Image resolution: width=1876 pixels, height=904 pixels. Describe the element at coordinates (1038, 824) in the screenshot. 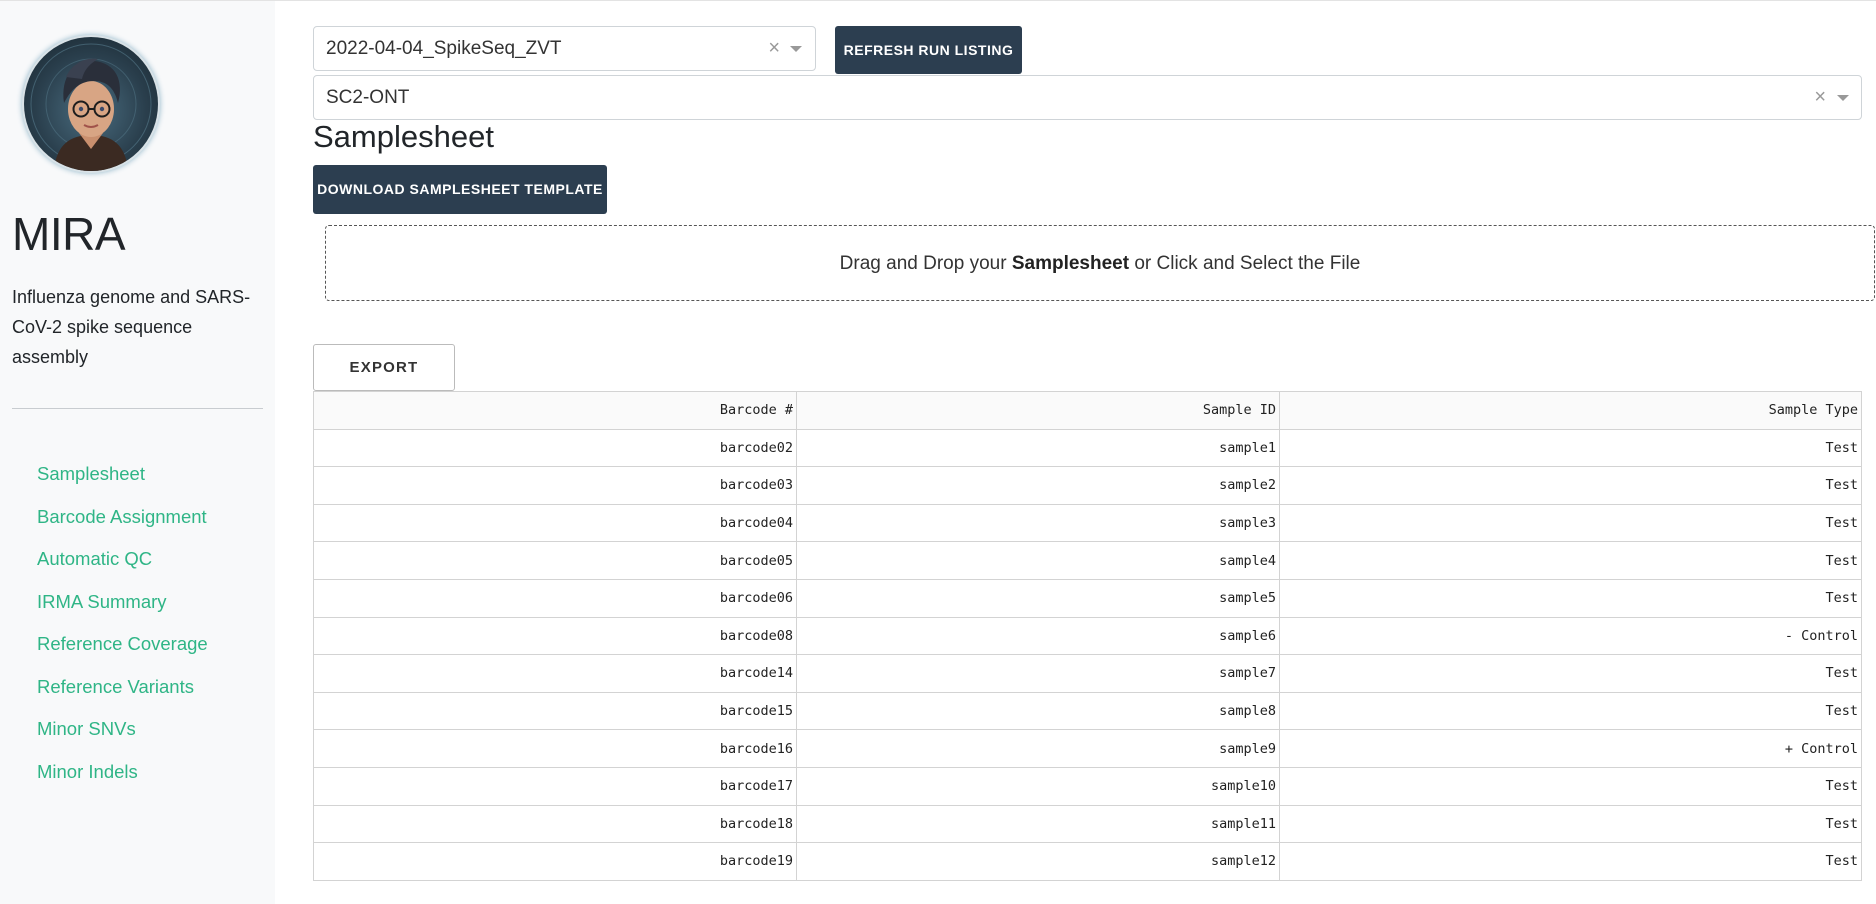

I see `cell-sample-id: sample11` at that location.